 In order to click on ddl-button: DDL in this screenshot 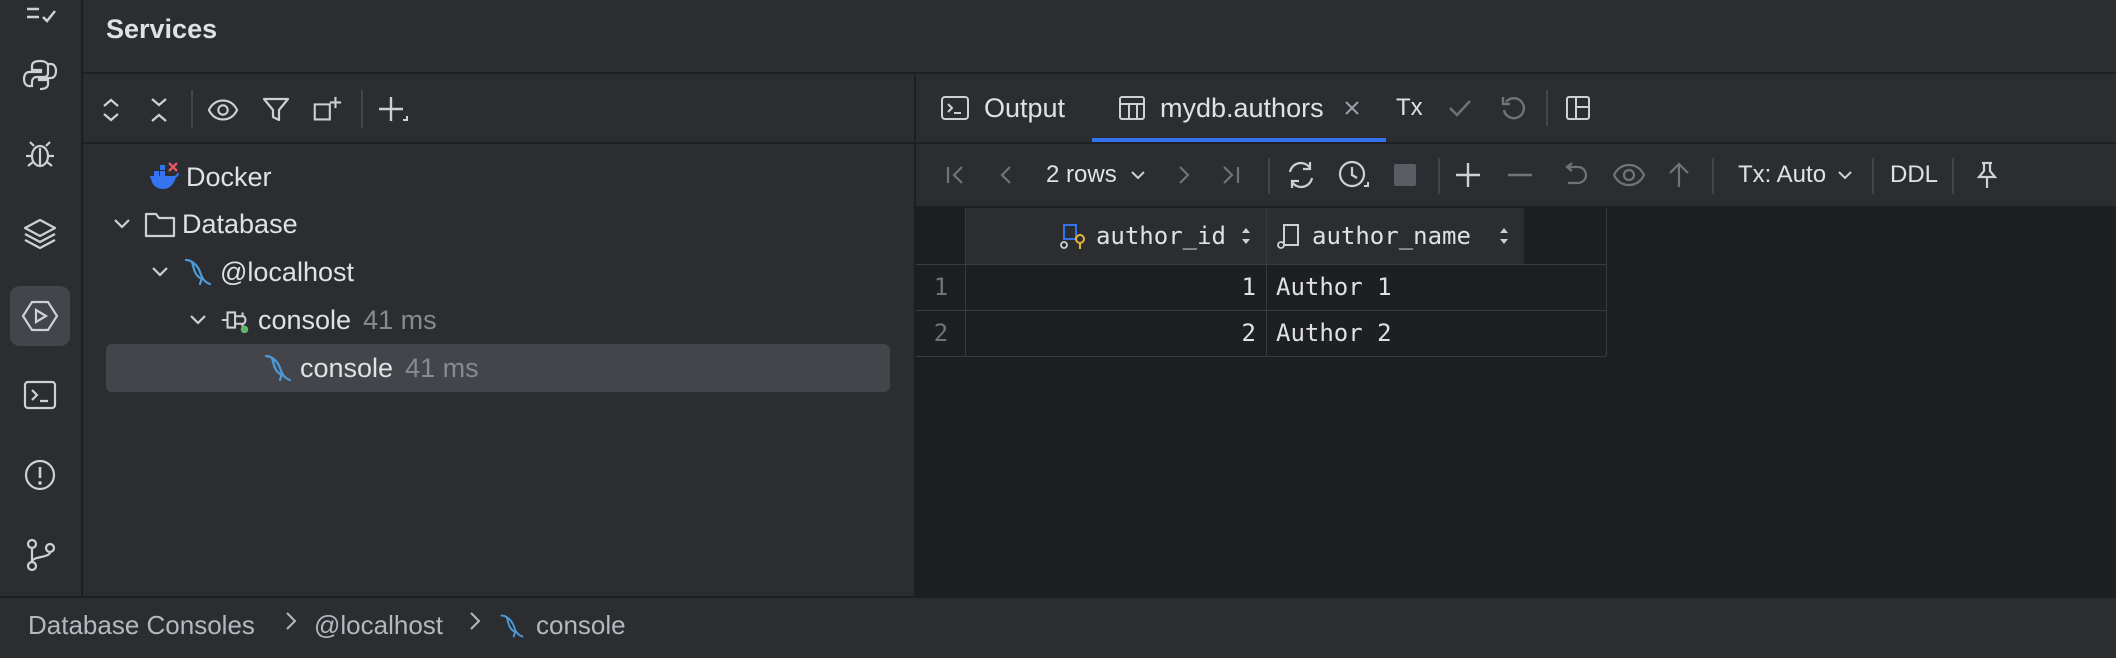, I will do `click(1914, 175)`.